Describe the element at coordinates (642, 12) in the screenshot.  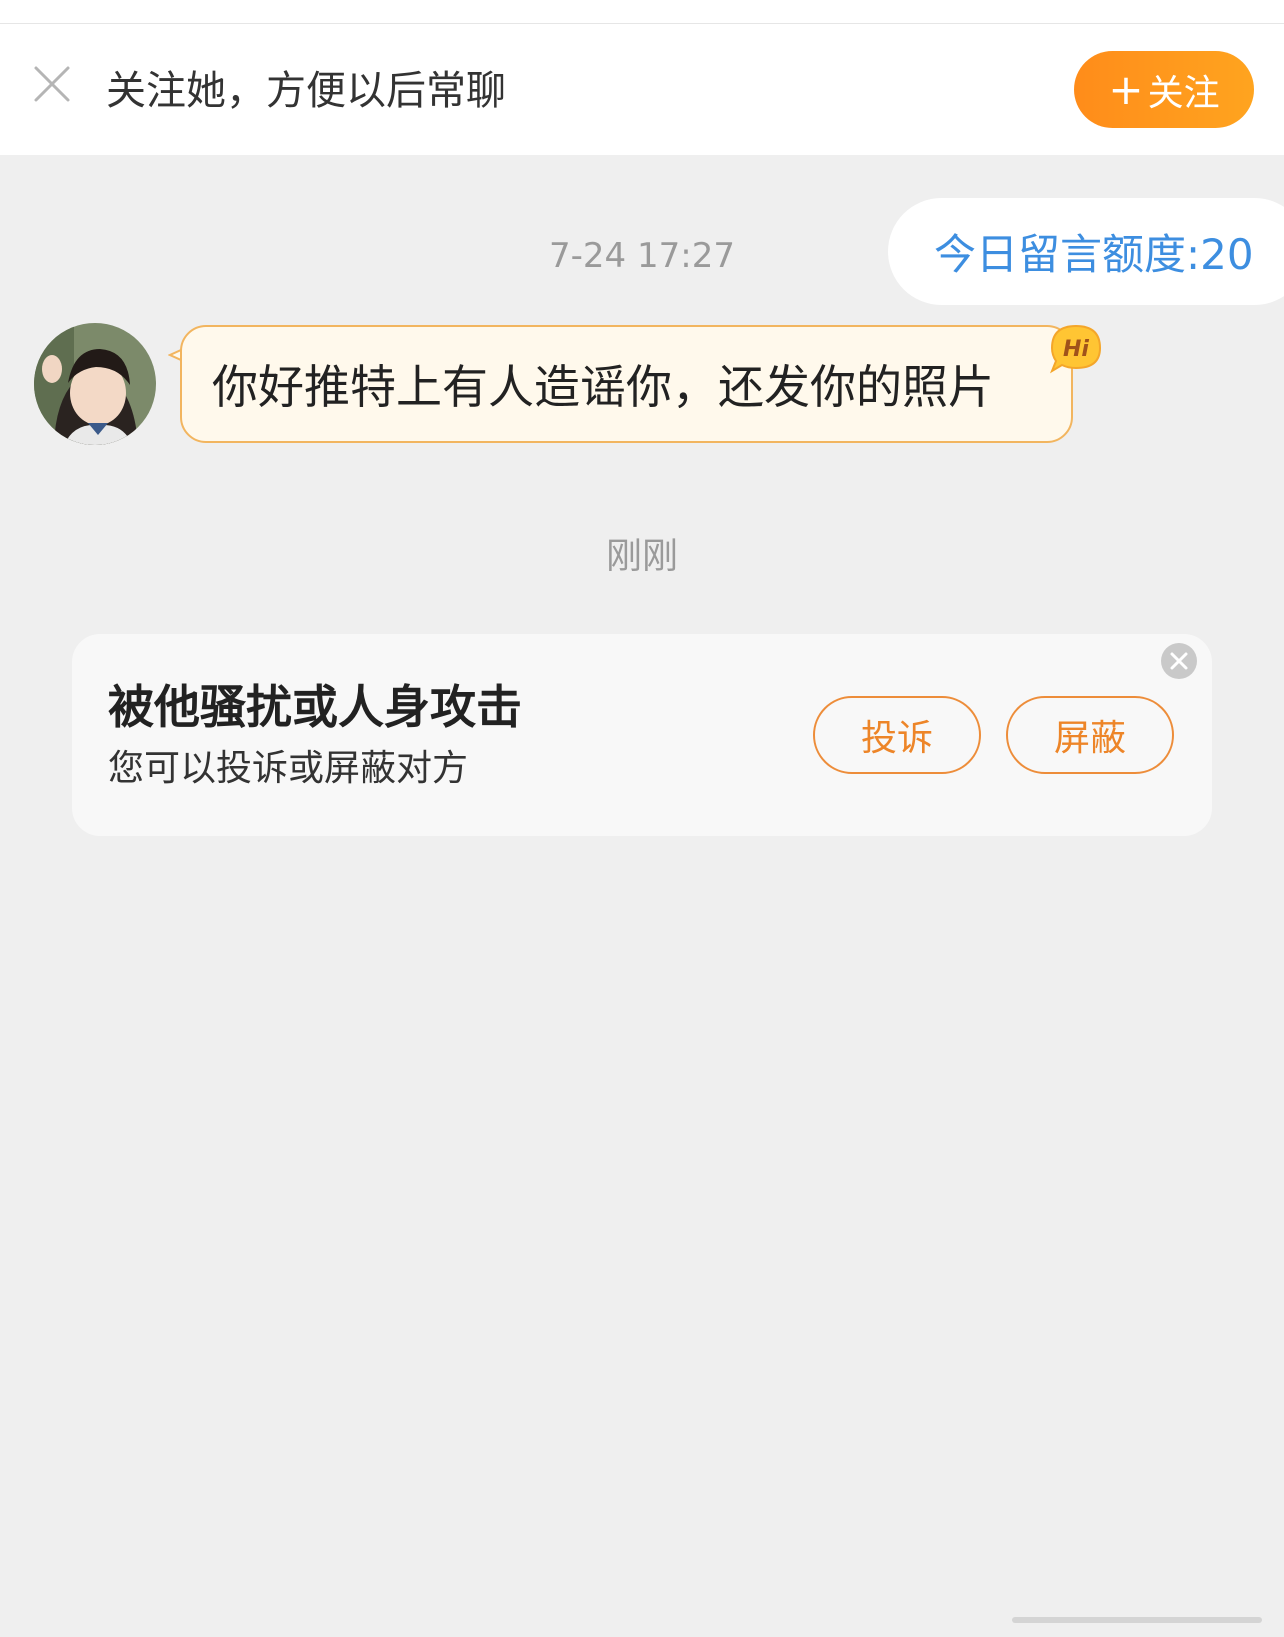
I see `status-strip` at that location.